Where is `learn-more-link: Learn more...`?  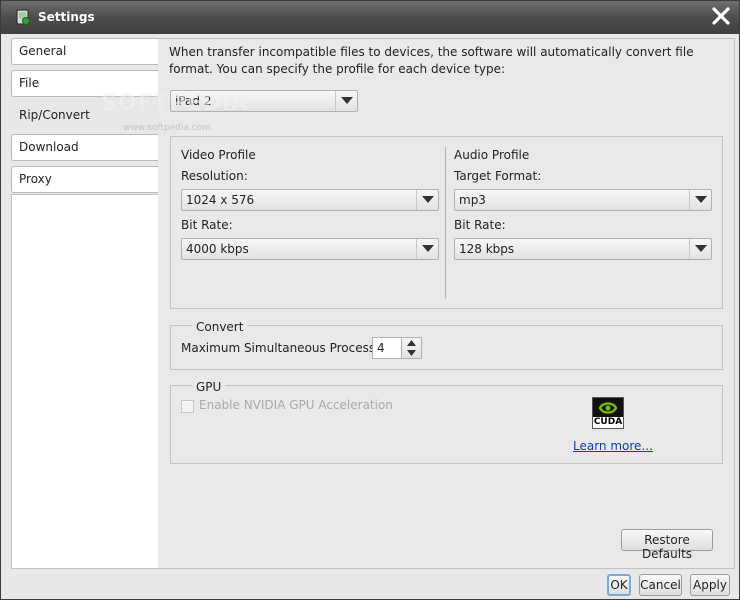
learn-more-link: Learn more... is located at coordinates (613, 446).